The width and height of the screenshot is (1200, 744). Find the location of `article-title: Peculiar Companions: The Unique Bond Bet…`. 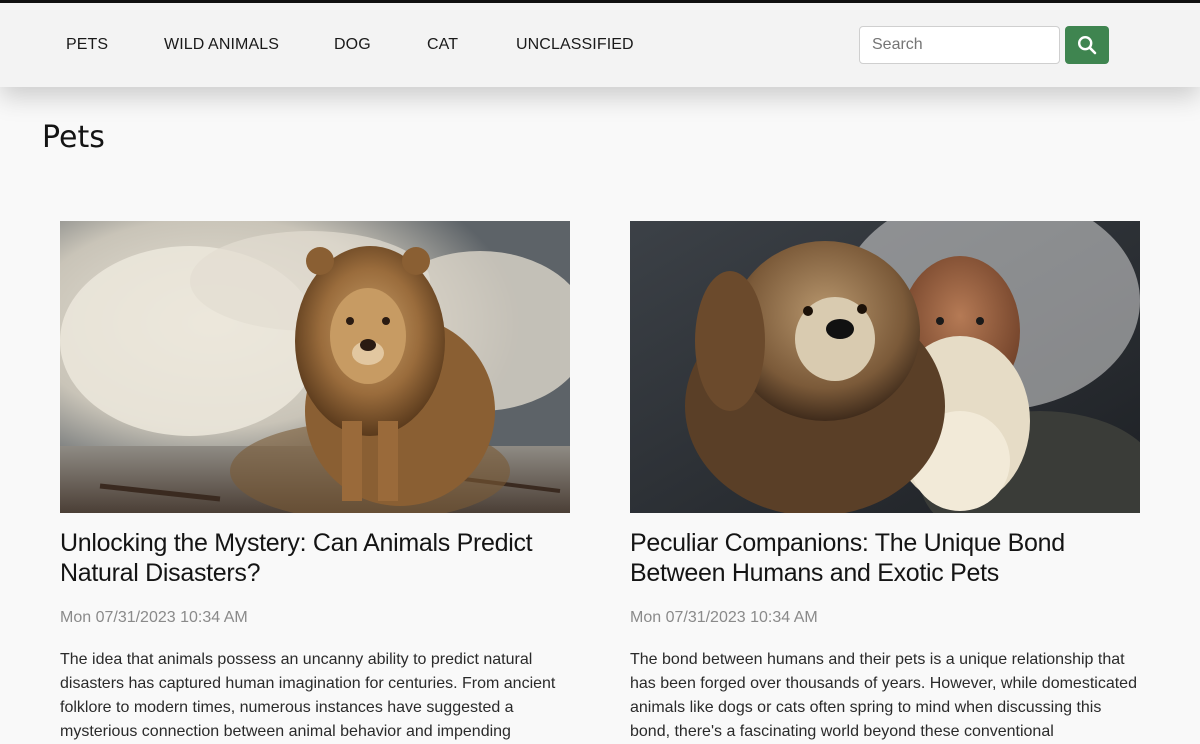

article-title: Peculiar Companions: The Unique Bond Bet… is located at coordinates (885, 558).